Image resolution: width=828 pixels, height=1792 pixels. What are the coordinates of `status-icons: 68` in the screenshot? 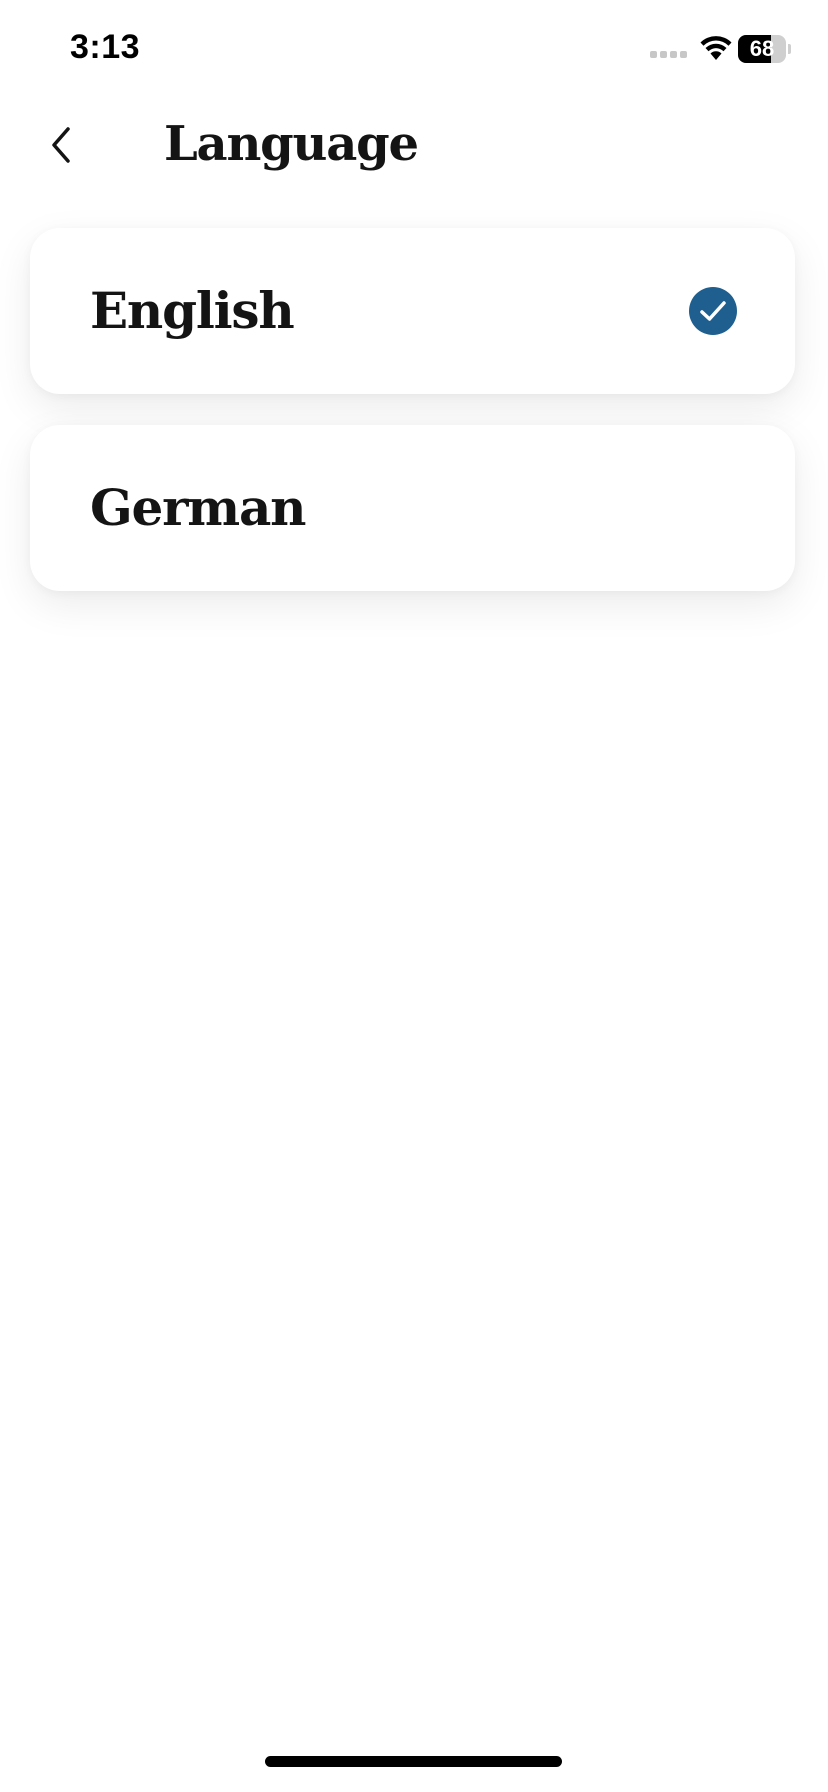 It's located at (728, 49).